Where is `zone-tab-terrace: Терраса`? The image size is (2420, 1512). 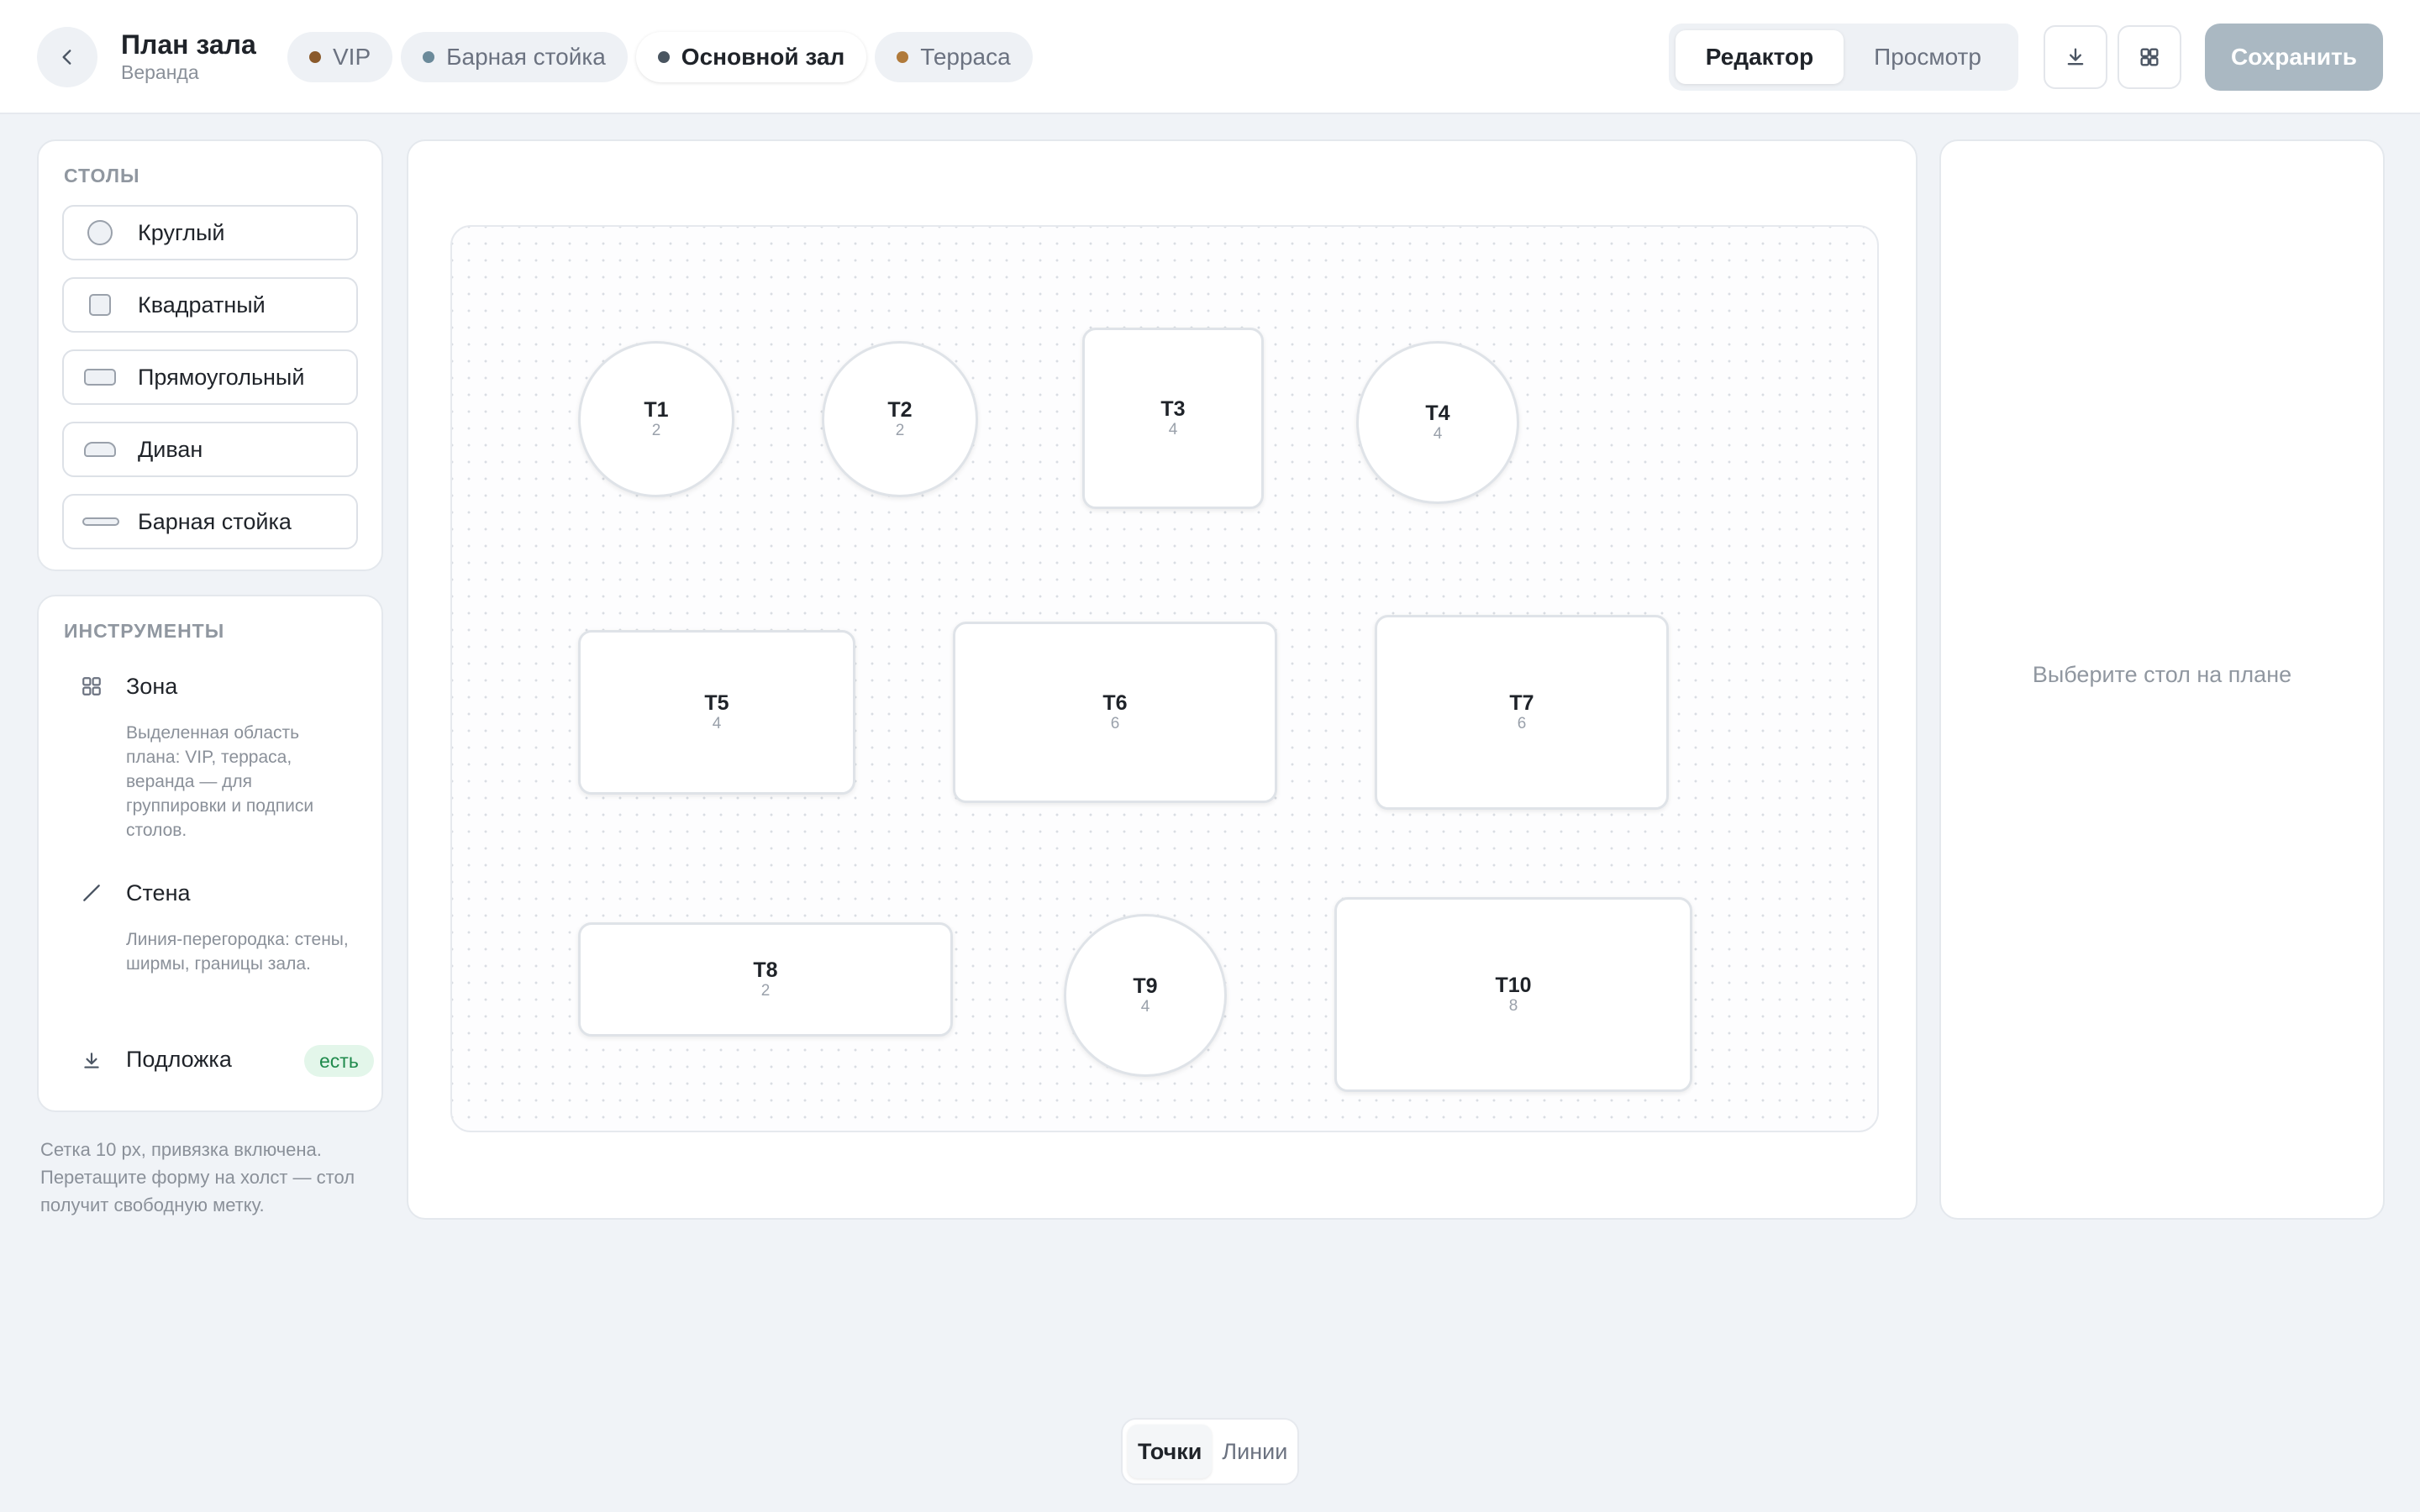 zone-tab-terrace: Терраса is located at coordinates (954, 57).